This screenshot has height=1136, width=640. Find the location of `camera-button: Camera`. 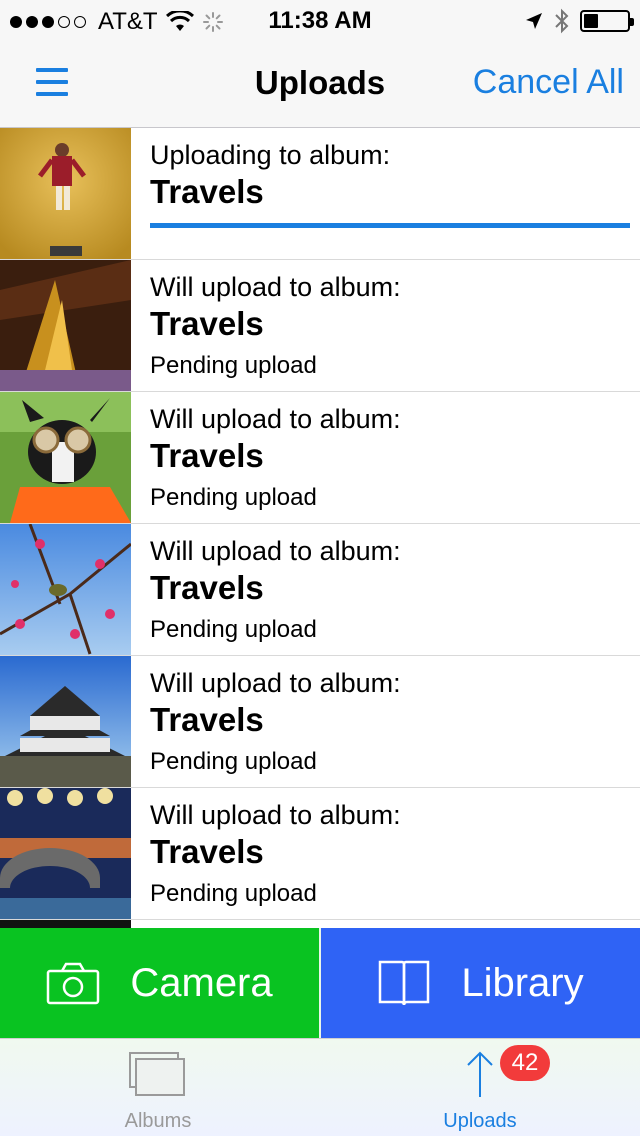

camera-button: Camera is located at coordinates (160, 983).